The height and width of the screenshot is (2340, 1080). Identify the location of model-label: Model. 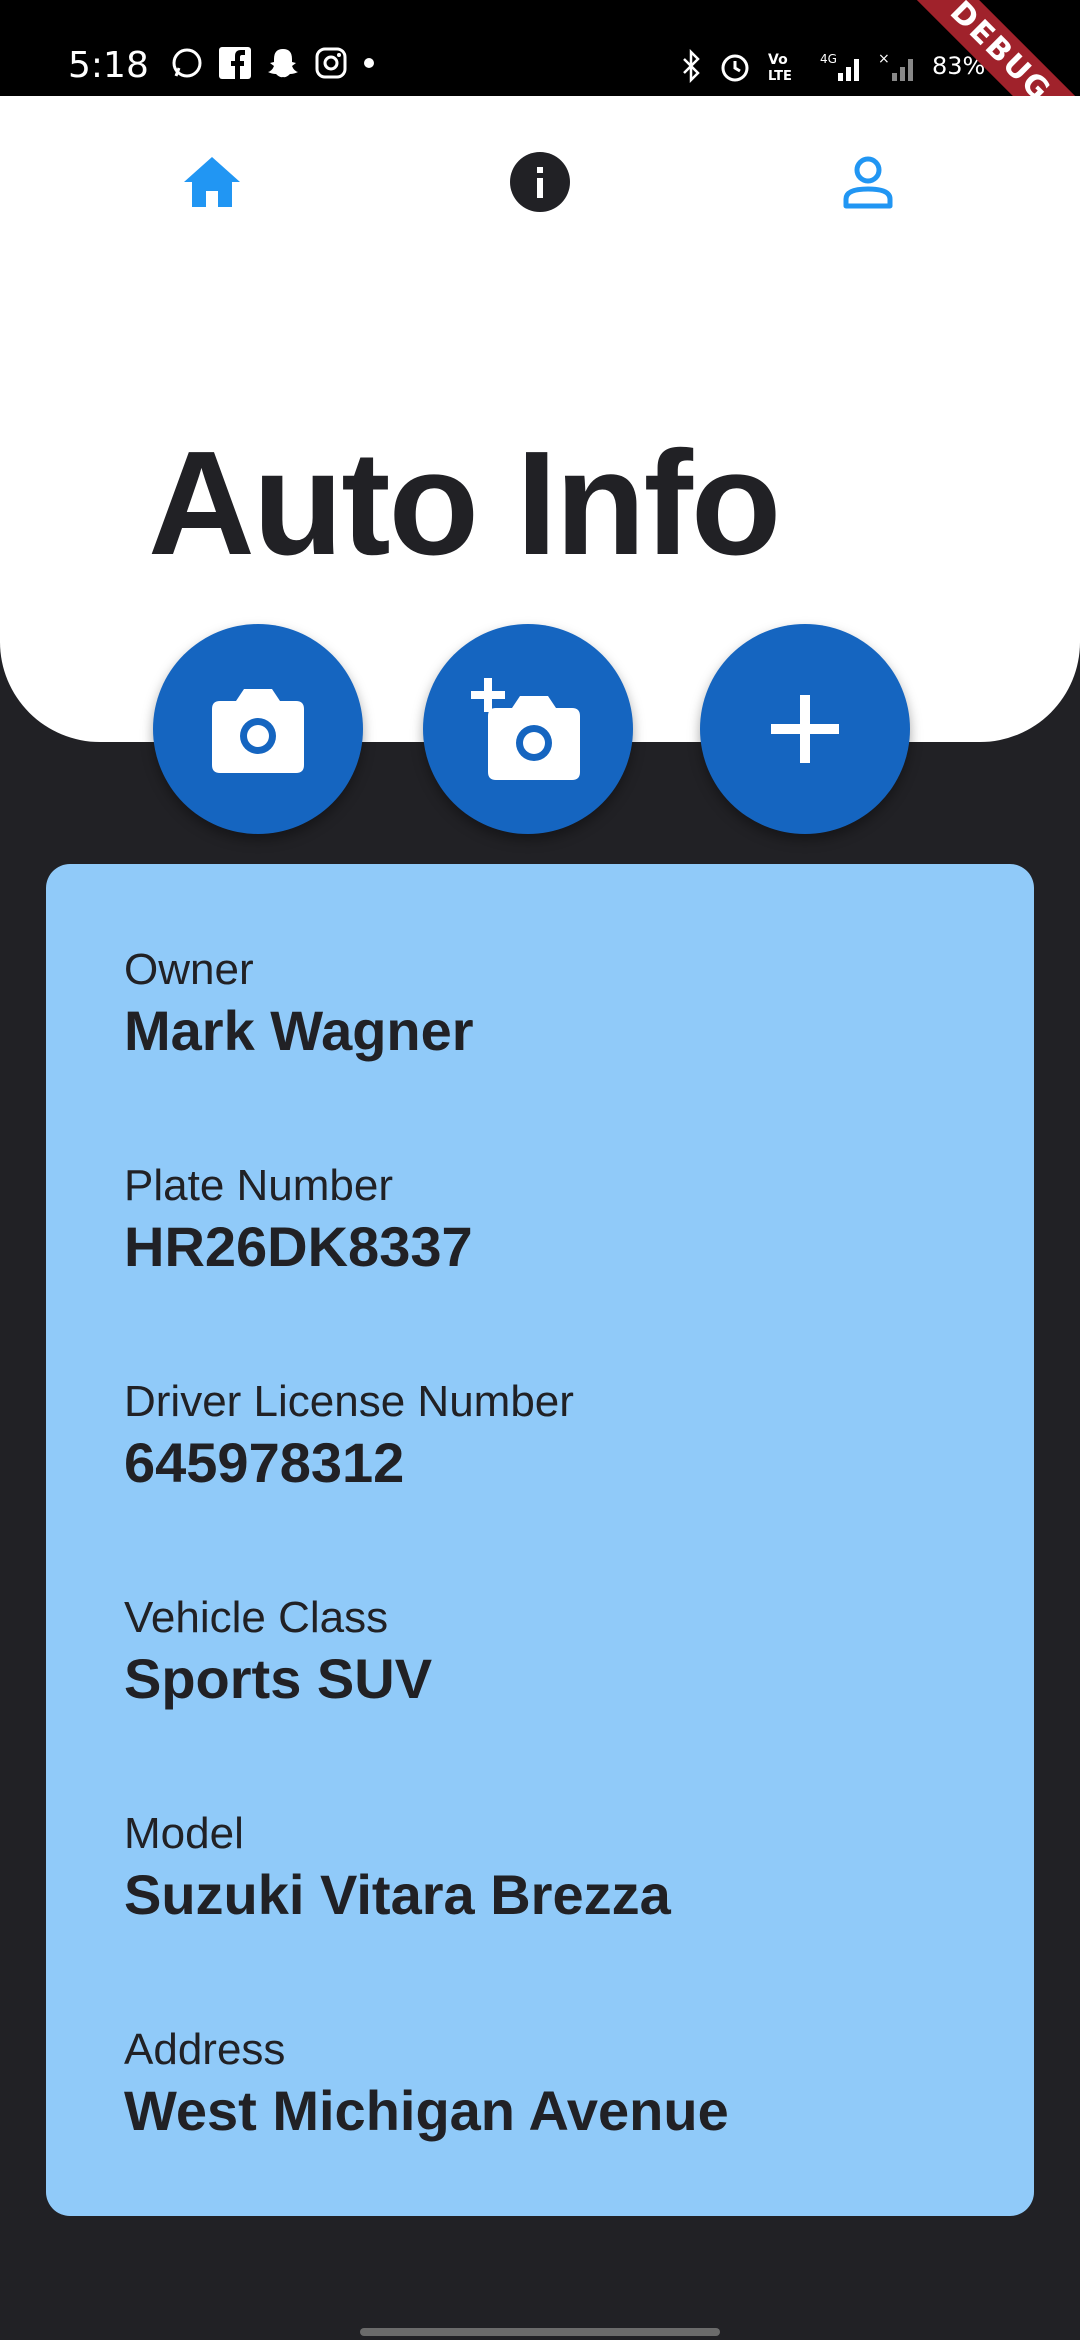
(184, 1833).